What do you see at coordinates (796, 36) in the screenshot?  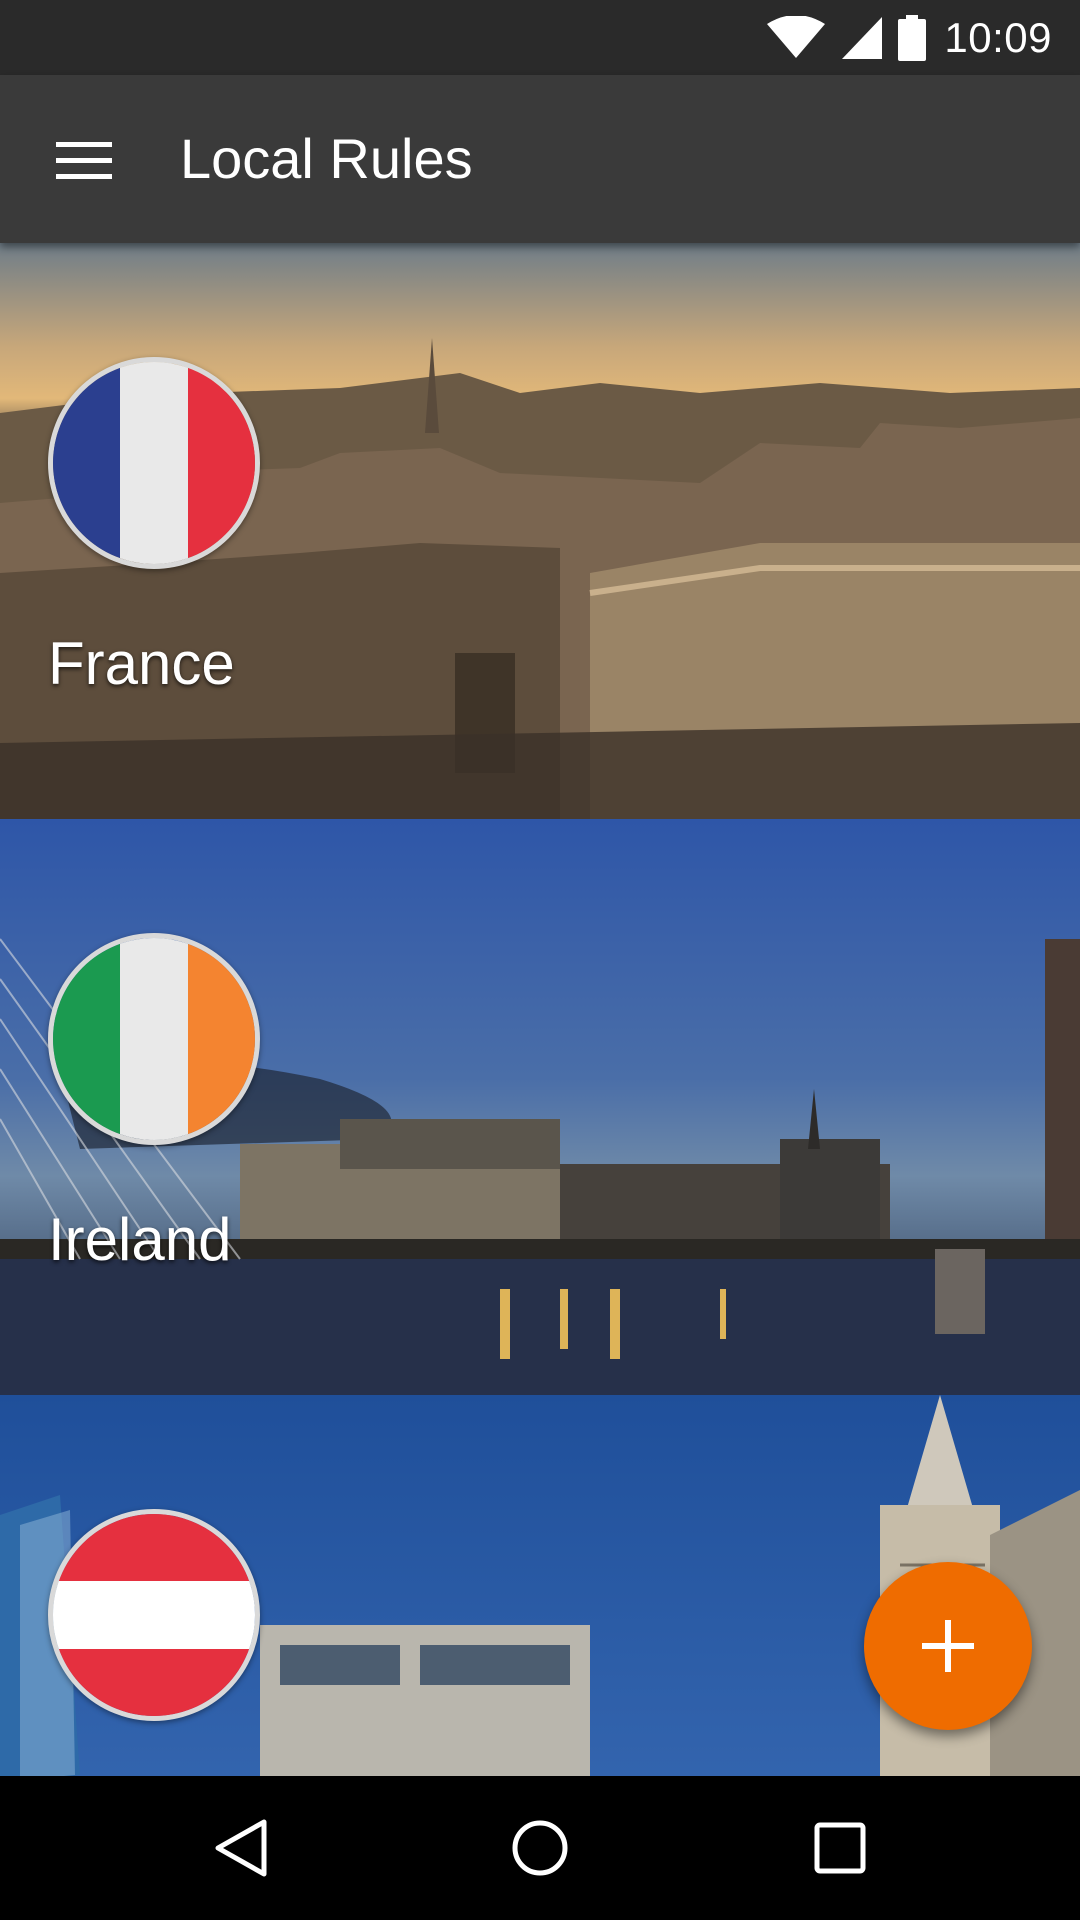 I see `wifi-icon` at bounding box center [796, 36].